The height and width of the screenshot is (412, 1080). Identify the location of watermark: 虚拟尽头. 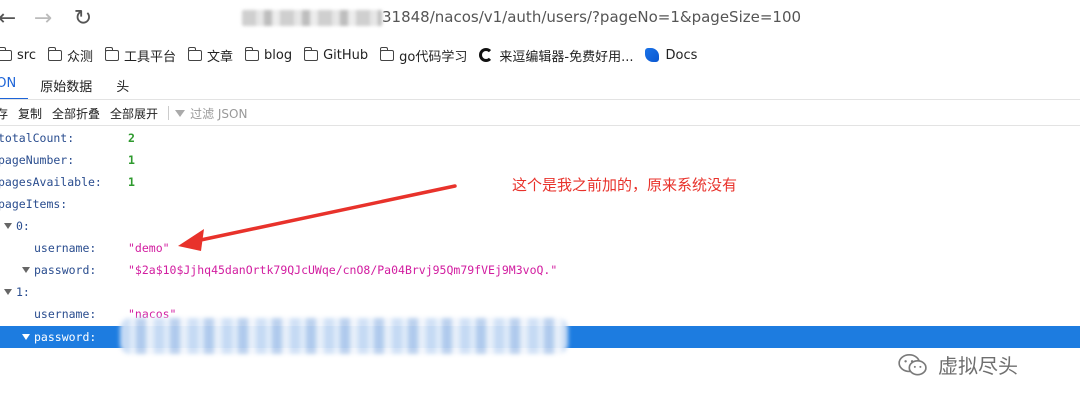
(957, 364).